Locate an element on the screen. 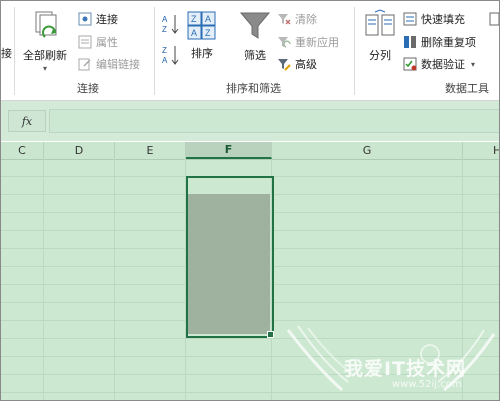 The image size is (500, 401). properties-label: 属性 is located at coordinates (107, 42).